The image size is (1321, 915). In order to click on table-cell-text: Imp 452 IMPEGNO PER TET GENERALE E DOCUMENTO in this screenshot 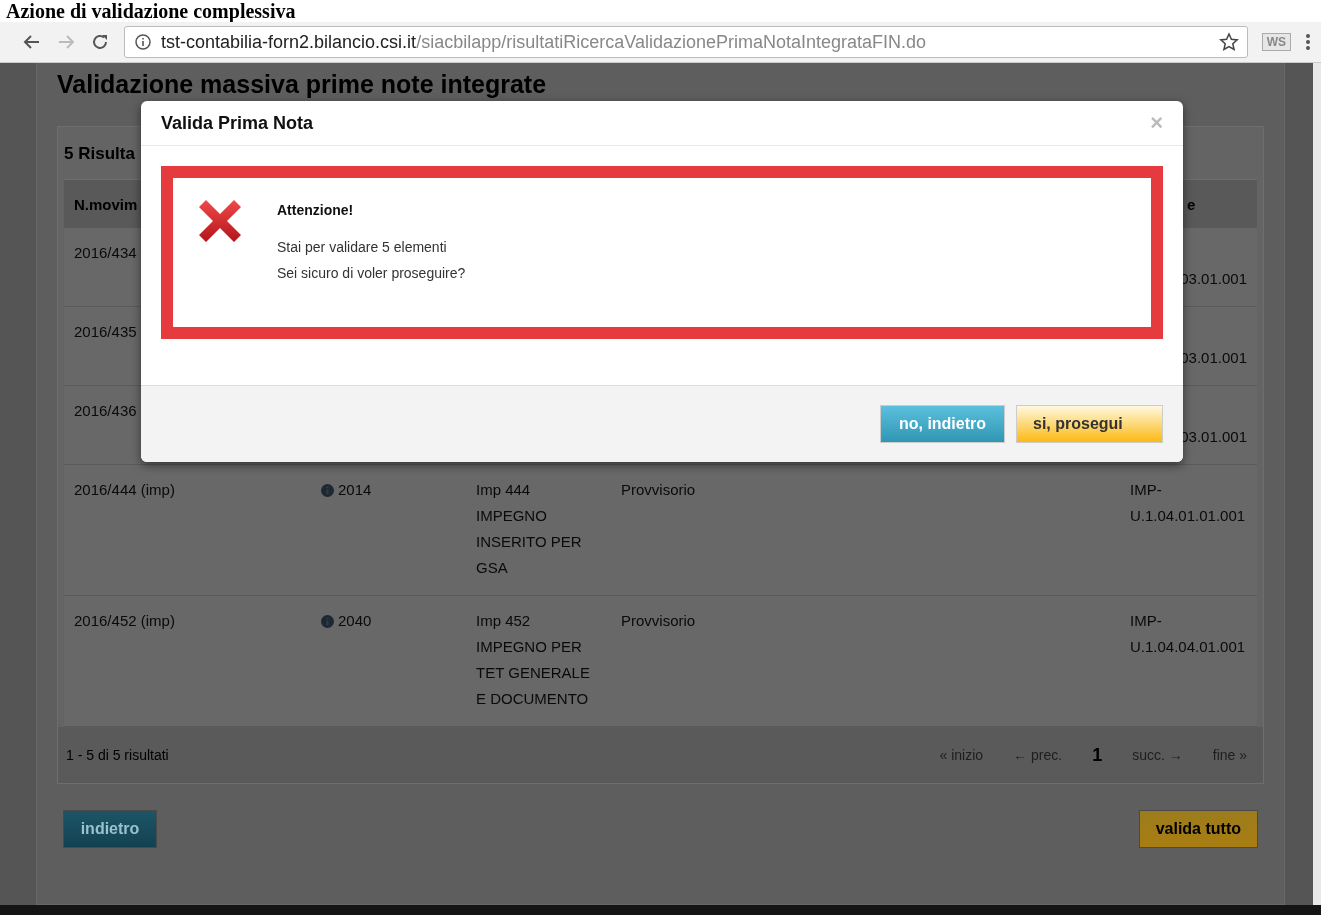, I will do `click(533, 660)`.